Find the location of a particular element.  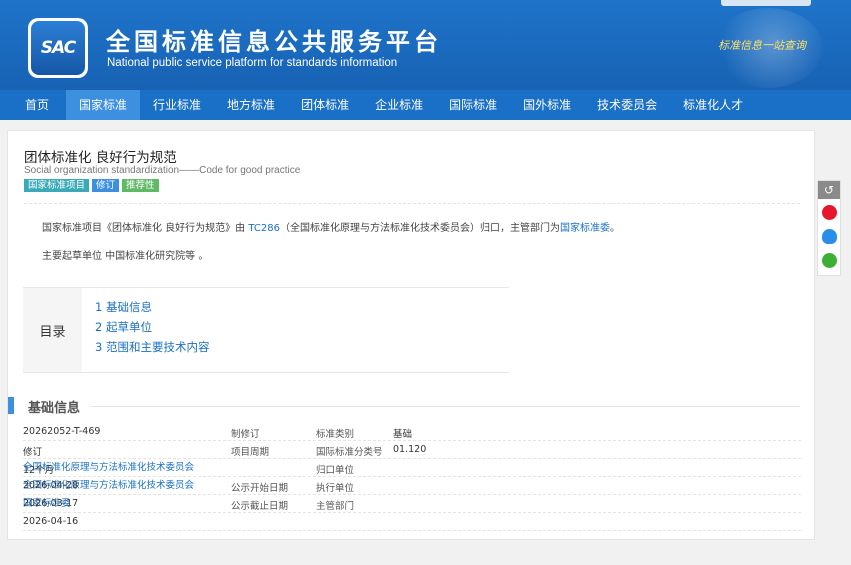

nav-item-home: 首页 is located at coordinates (33, 105).